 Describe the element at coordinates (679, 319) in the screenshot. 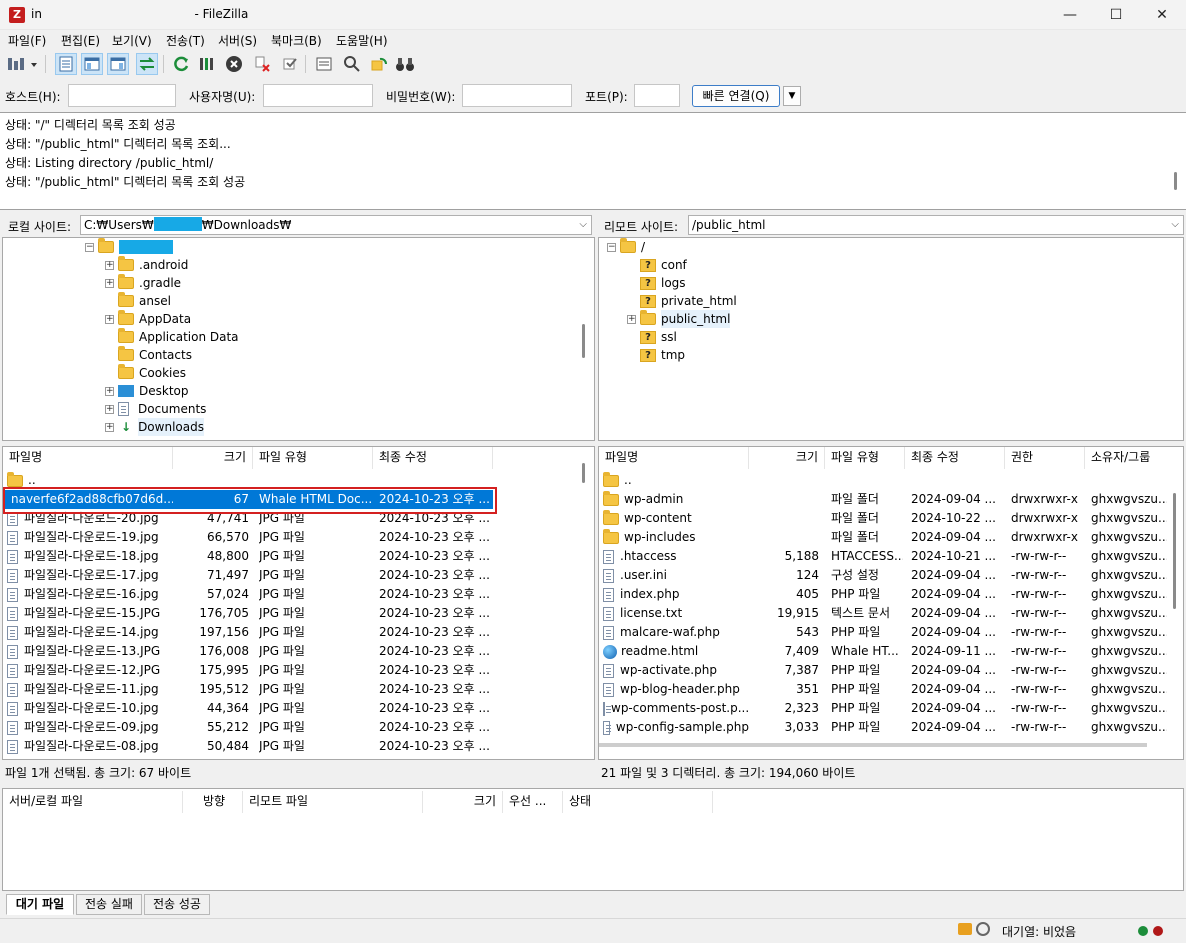

I see `tree-item-public-html: + public_html` at that location.